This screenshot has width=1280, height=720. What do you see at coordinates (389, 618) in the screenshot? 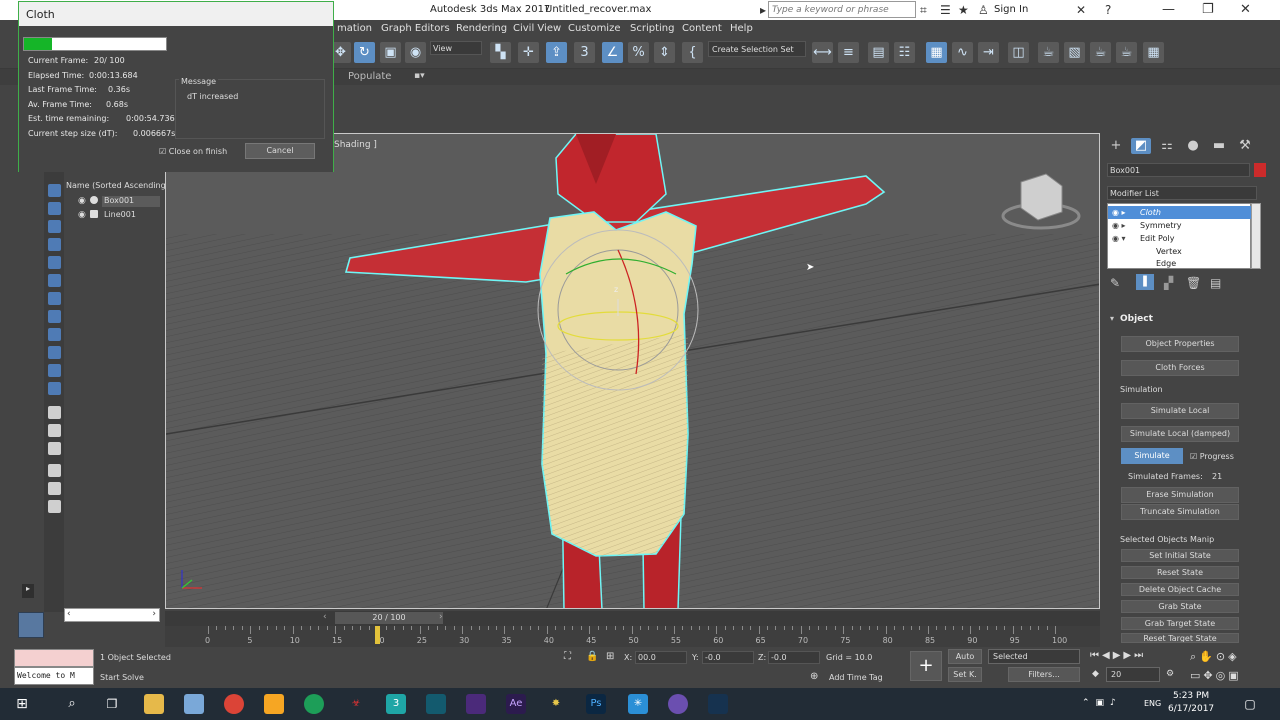
I see `time-slider: 20 / 100` at bounding box center [389, 618].